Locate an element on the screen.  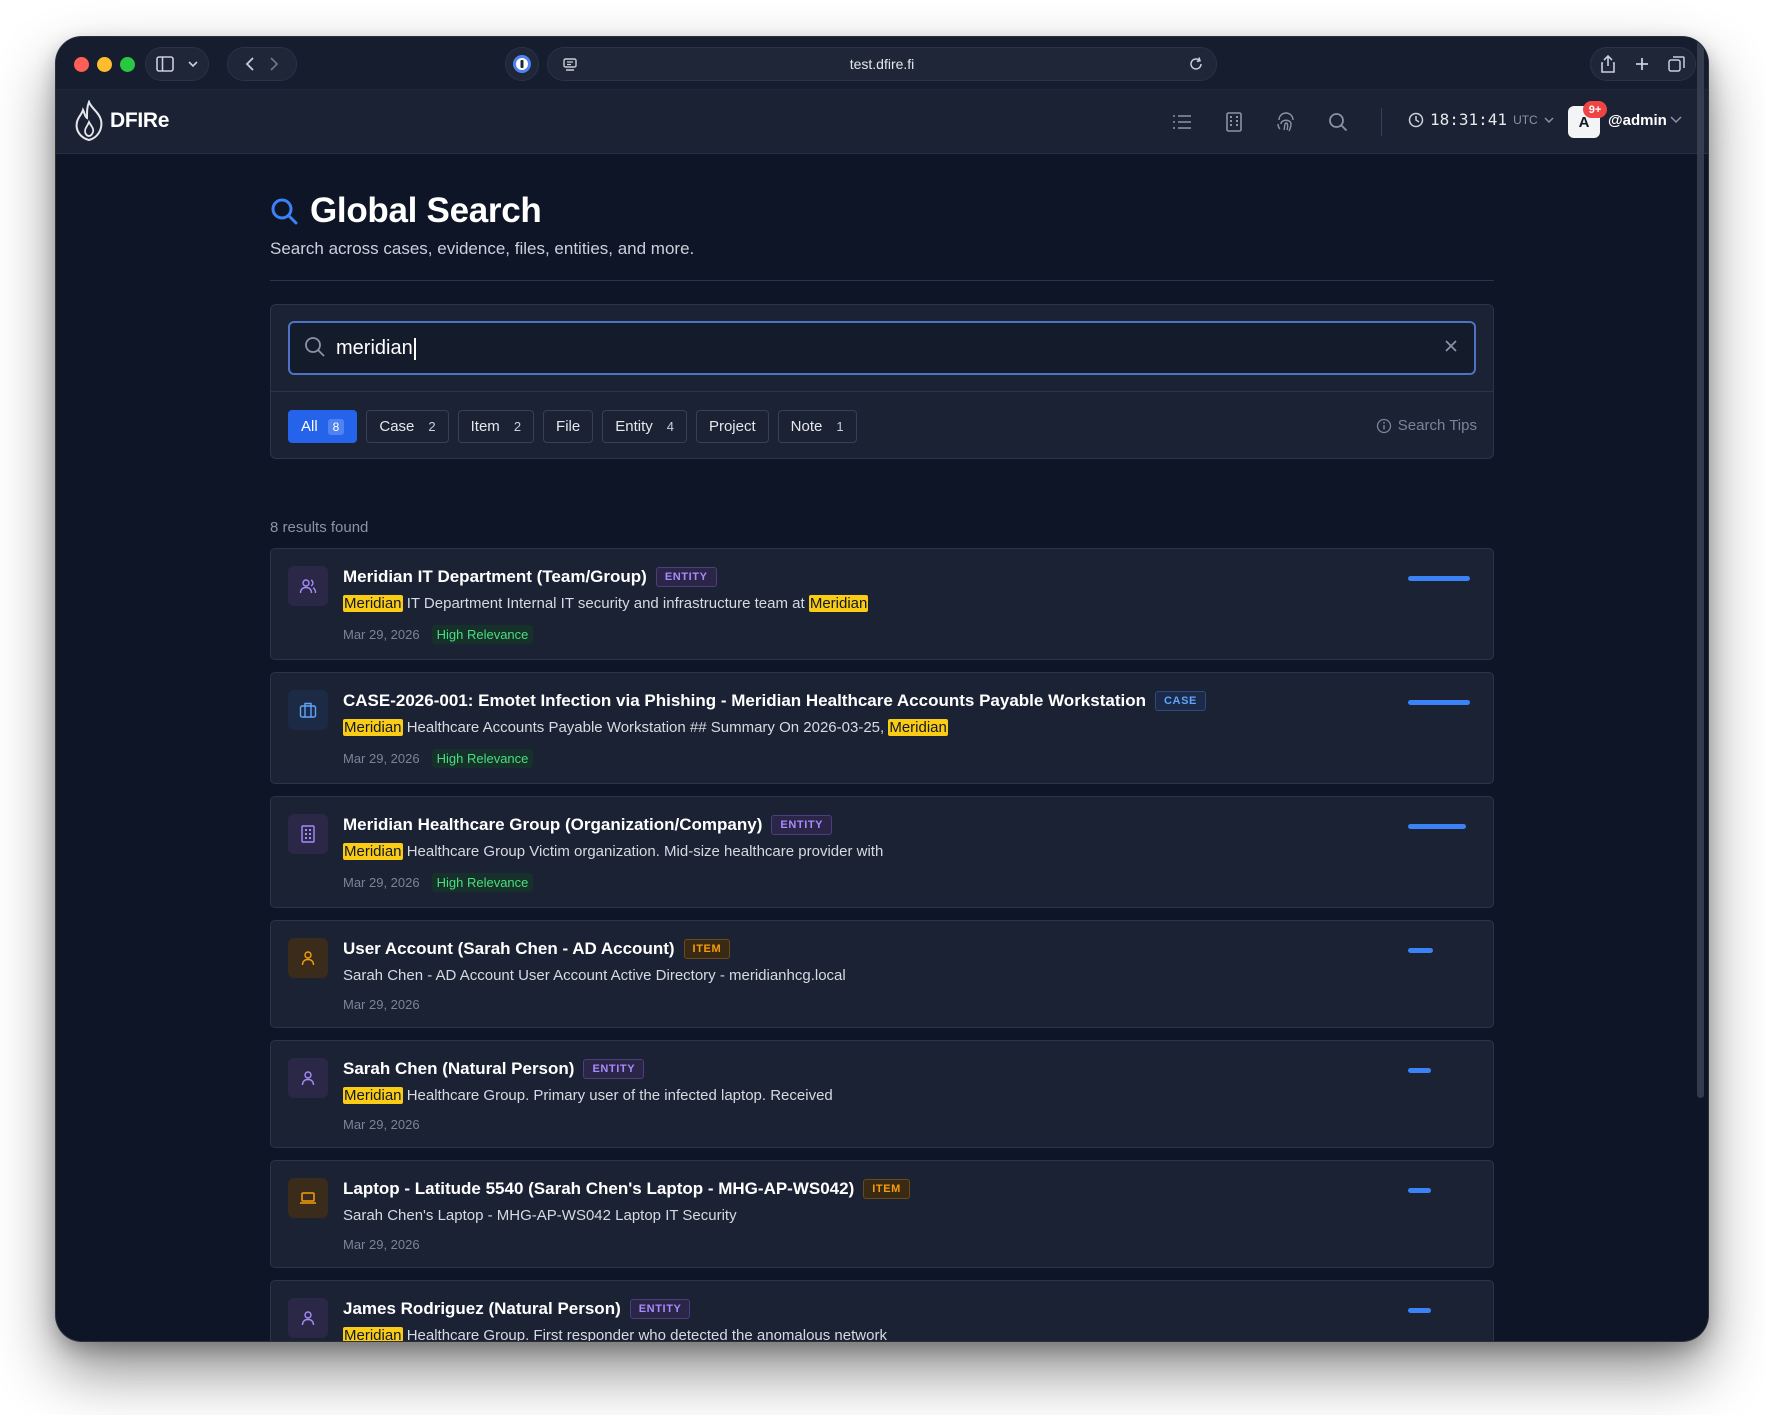
history-nav is located at coordinates (262, 64).